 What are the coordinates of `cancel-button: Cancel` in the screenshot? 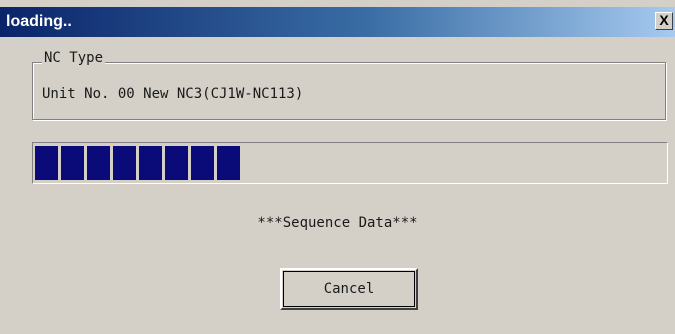 It's located at (349, 289).